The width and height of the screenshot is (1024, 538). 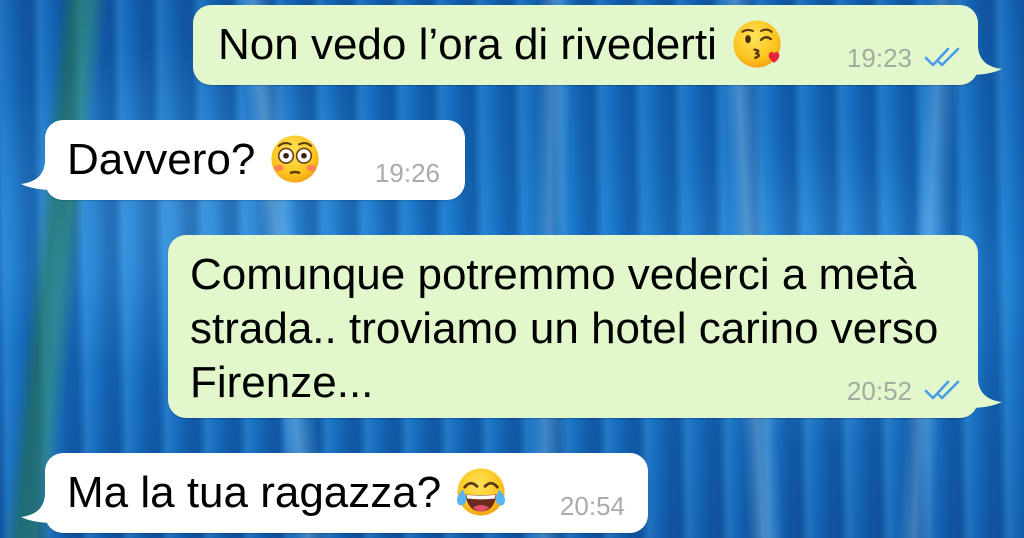 What do you see at coordinates (467, 44) in the screenshot?
I see `message-text-content: Non vedo l’ora di rivederti` at bounding box center [467, 44].